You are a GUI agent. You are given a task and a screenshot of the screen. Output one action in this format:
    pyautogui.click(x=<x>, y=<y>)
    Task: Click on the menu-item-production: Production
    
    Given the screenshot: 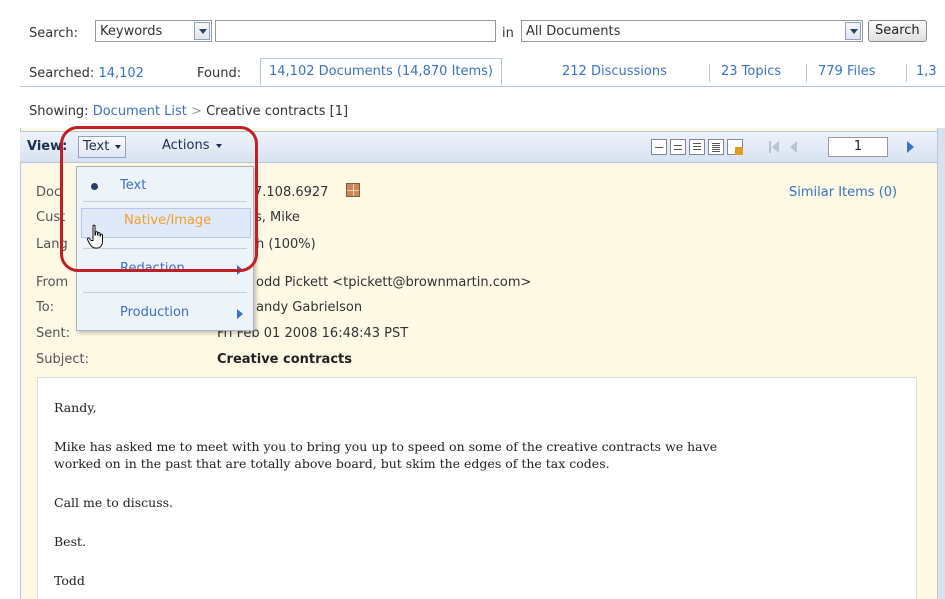 What is the action you would take?
    pyautogui.click(x=165, y=313)
    